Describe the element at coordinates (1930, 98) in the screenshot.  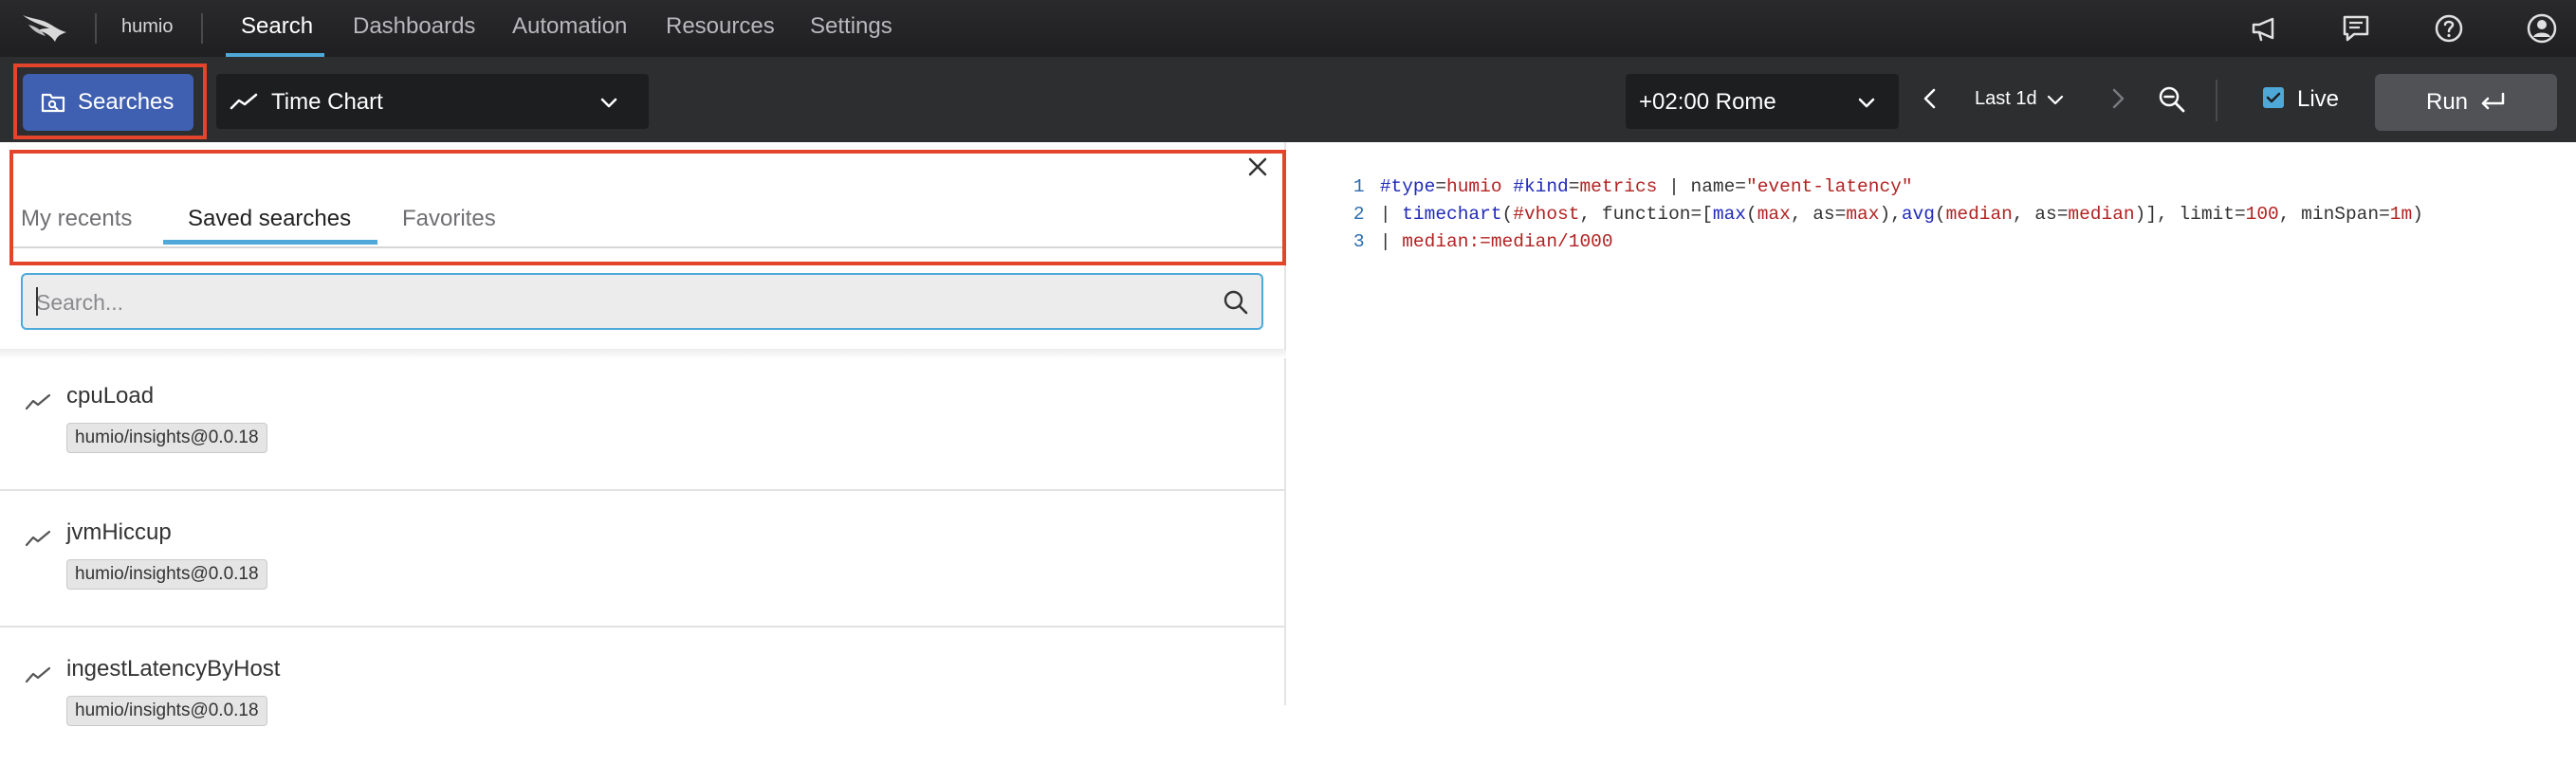
I see `previous-range-icon` at that location.